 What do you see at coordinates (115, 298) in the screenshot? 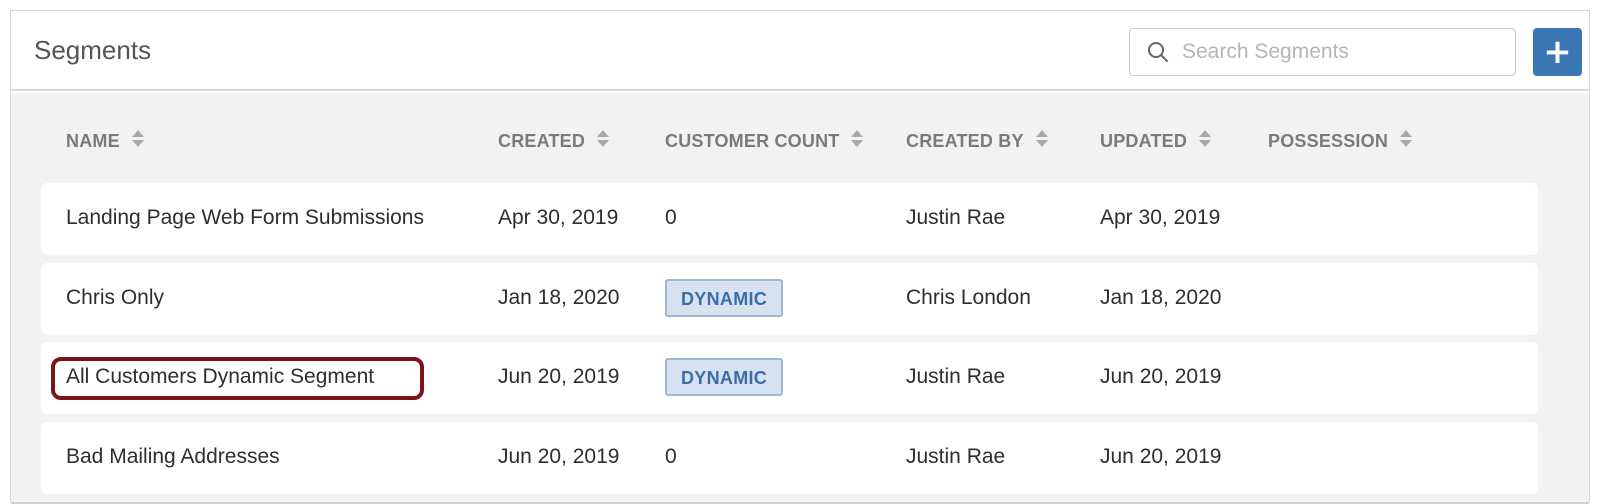
I see `segment-name: Chris Only` at bounding box center [115, 298].